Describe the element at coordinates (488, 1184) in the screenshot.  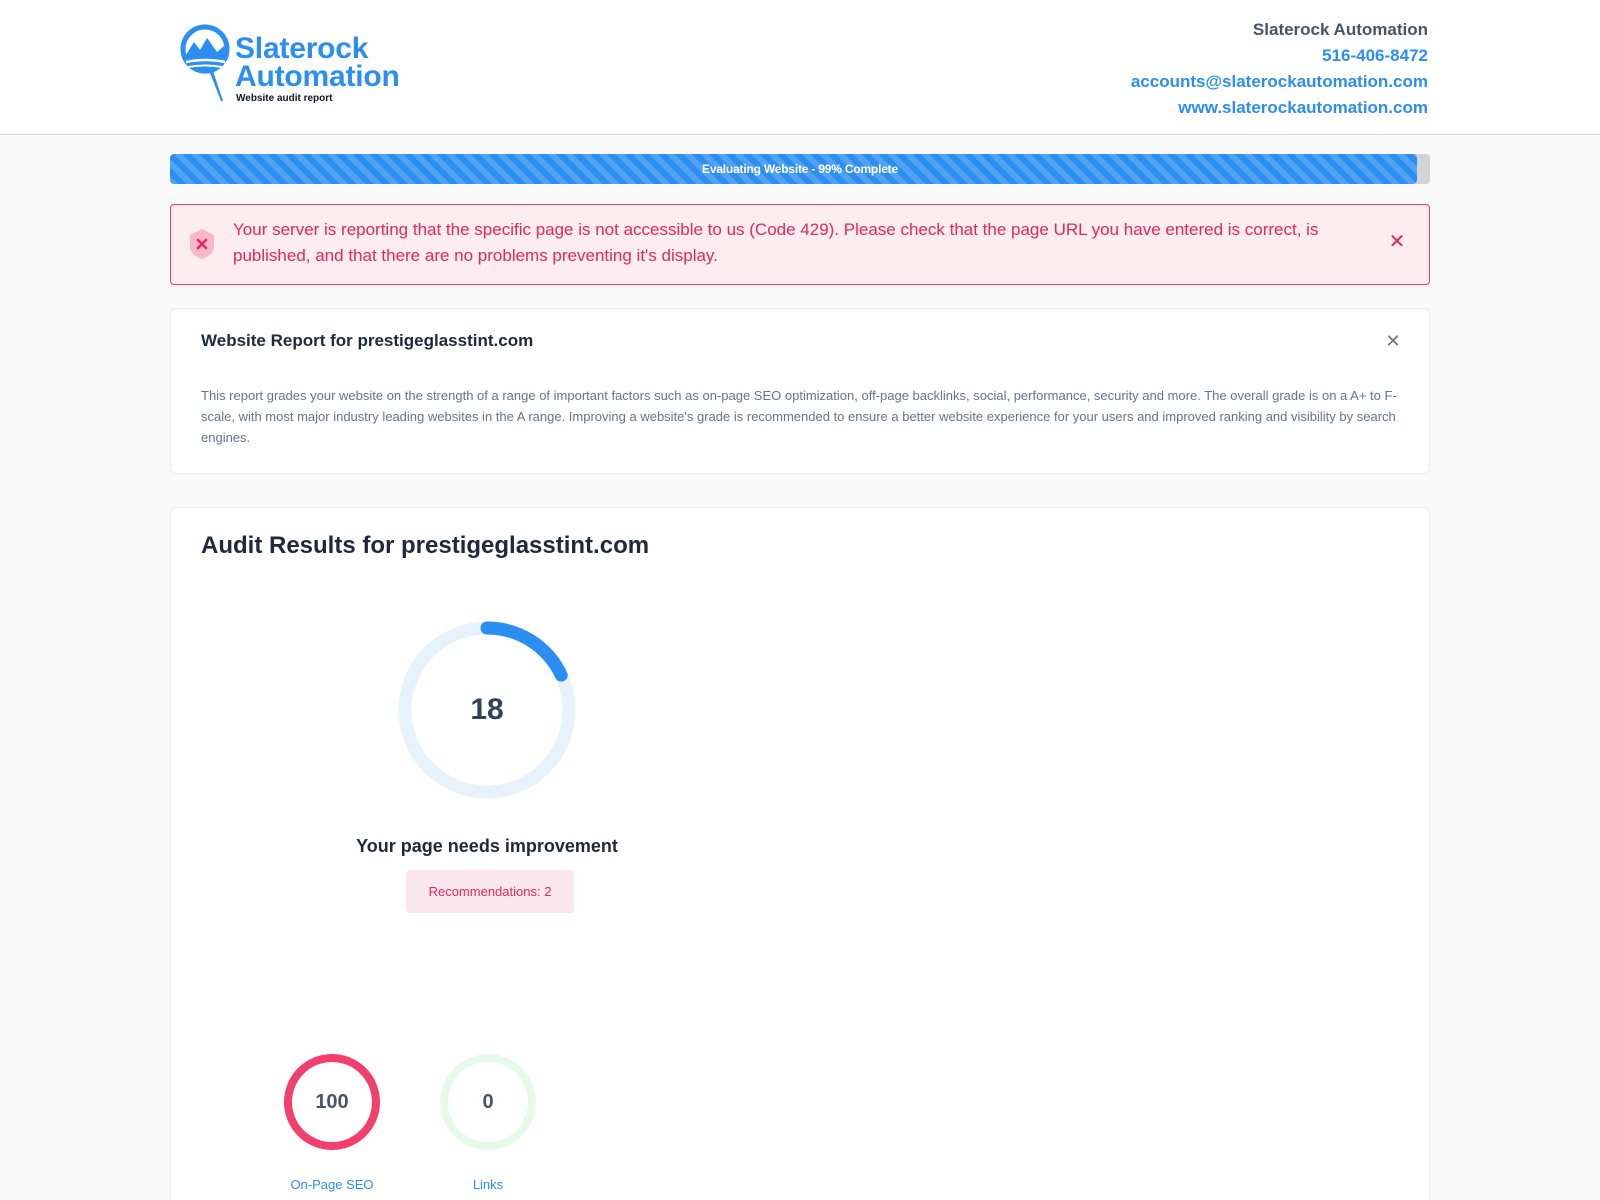
I see `links-link: Links` at that location.